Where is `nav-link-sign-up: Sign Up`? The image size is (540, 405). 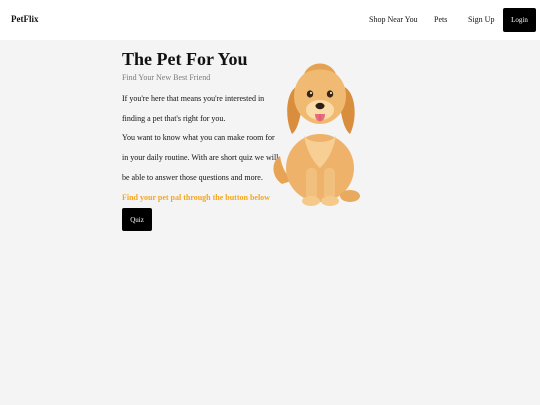
nav-link-sign-up: Sign Up is located at coordinates (481, 19).